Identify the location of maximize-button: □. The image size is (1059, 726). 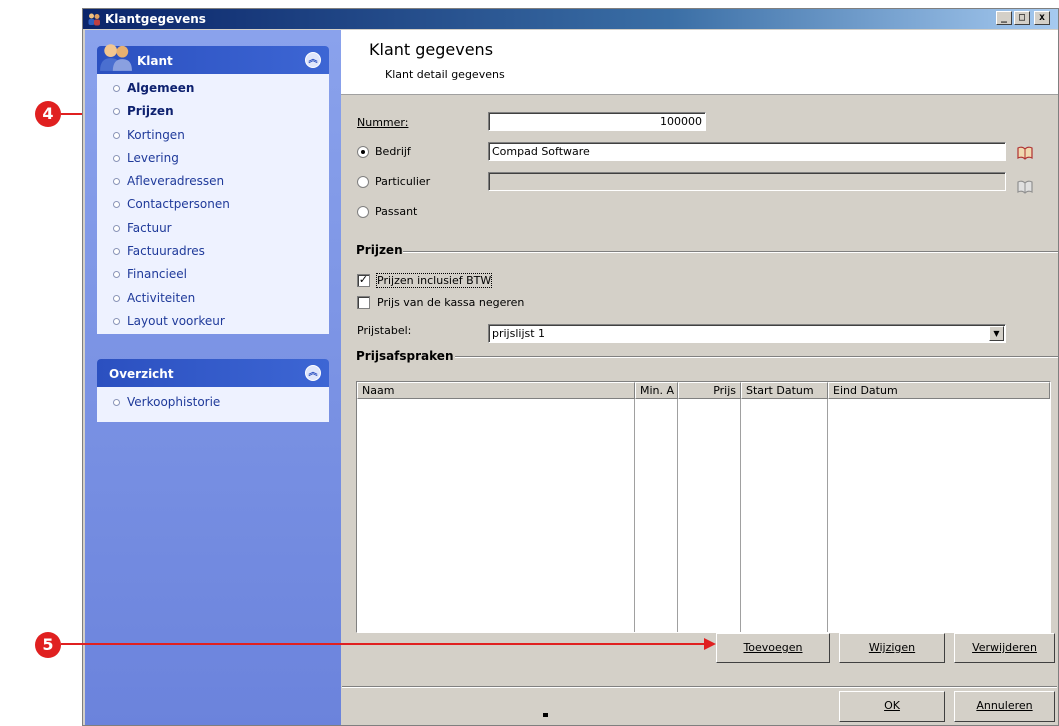
(1022, 18).